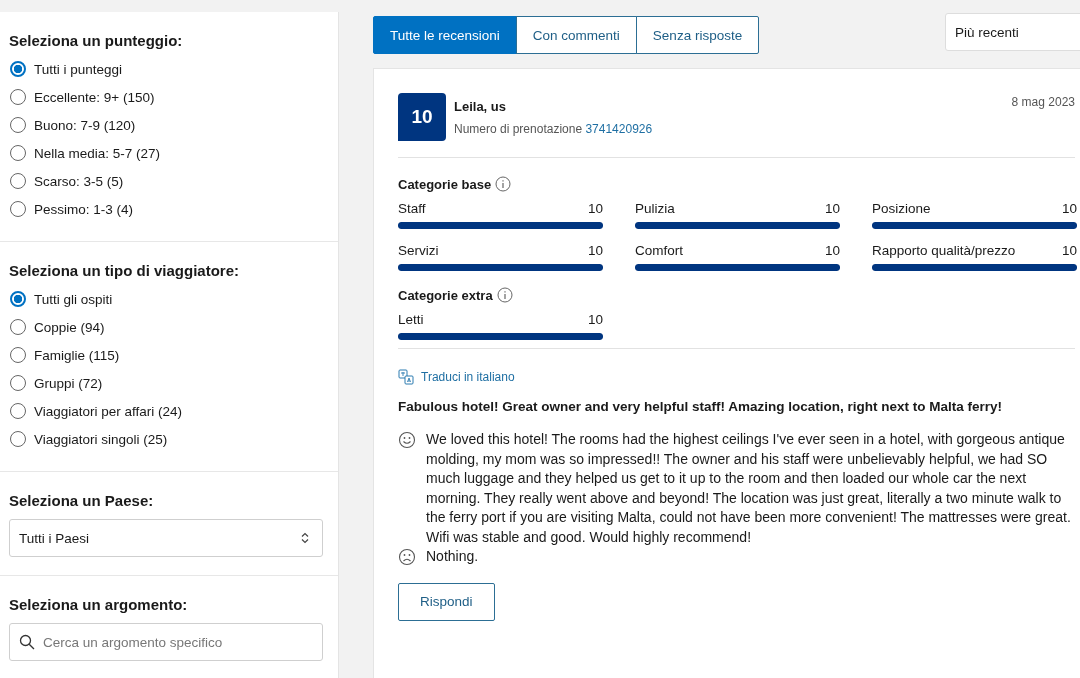 The height and width of the screenshot is (678, 1080). I want to click on booking-label: Numero di prenotazione, so click(518, 129).